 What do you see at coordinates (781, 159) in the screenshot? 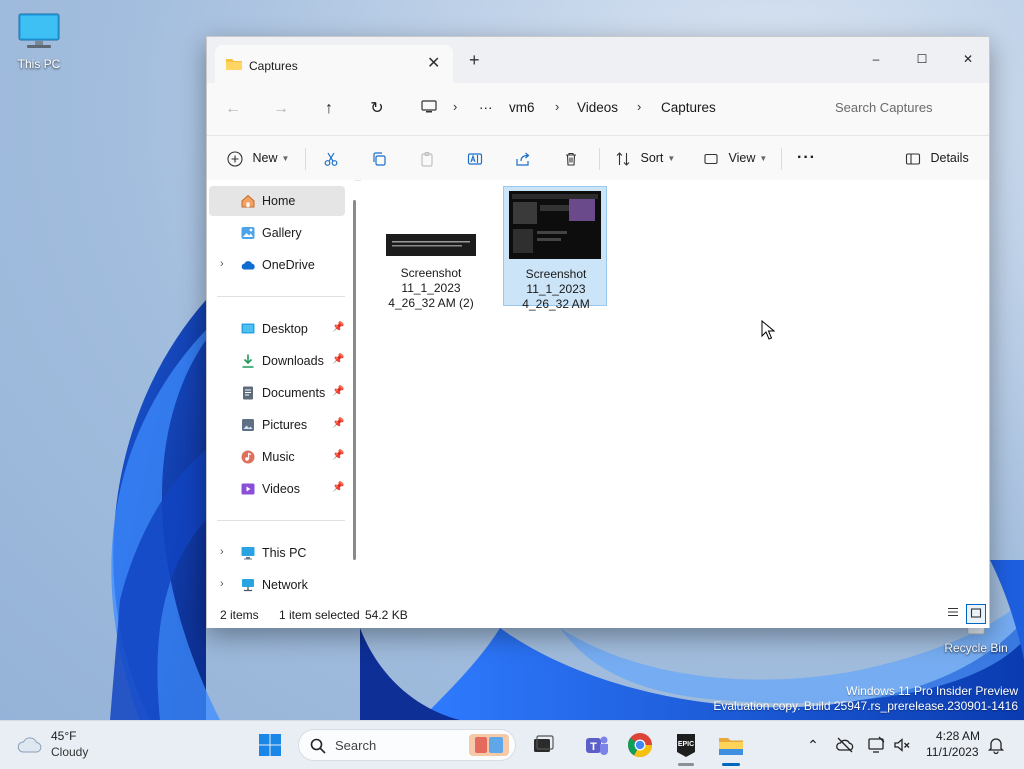
I see `toolbar-divider` at bounding box center [781, 159].